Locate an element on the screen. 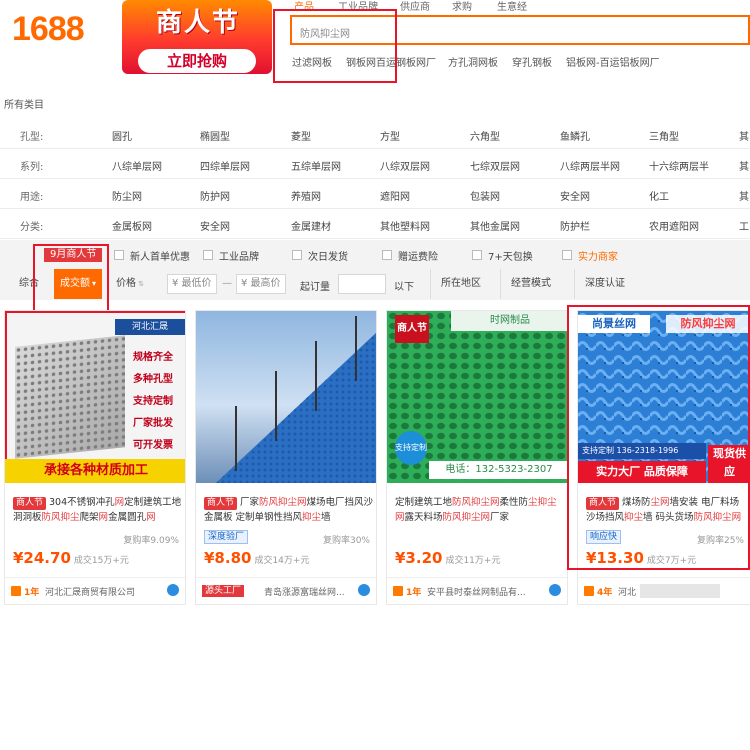 This screenshot has width=750, height=750. facet-option: 防护网 is located at coordinates (215, 195).